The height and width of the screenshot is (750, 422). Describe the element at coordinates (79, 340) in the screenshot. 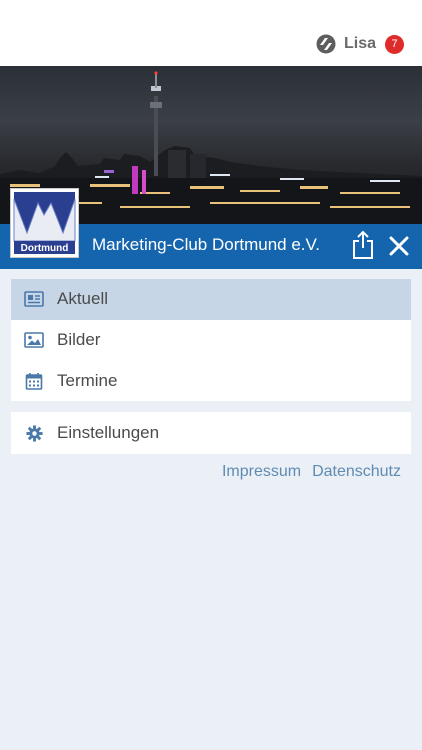

I see `menu-item-label: Bilder` at that location.